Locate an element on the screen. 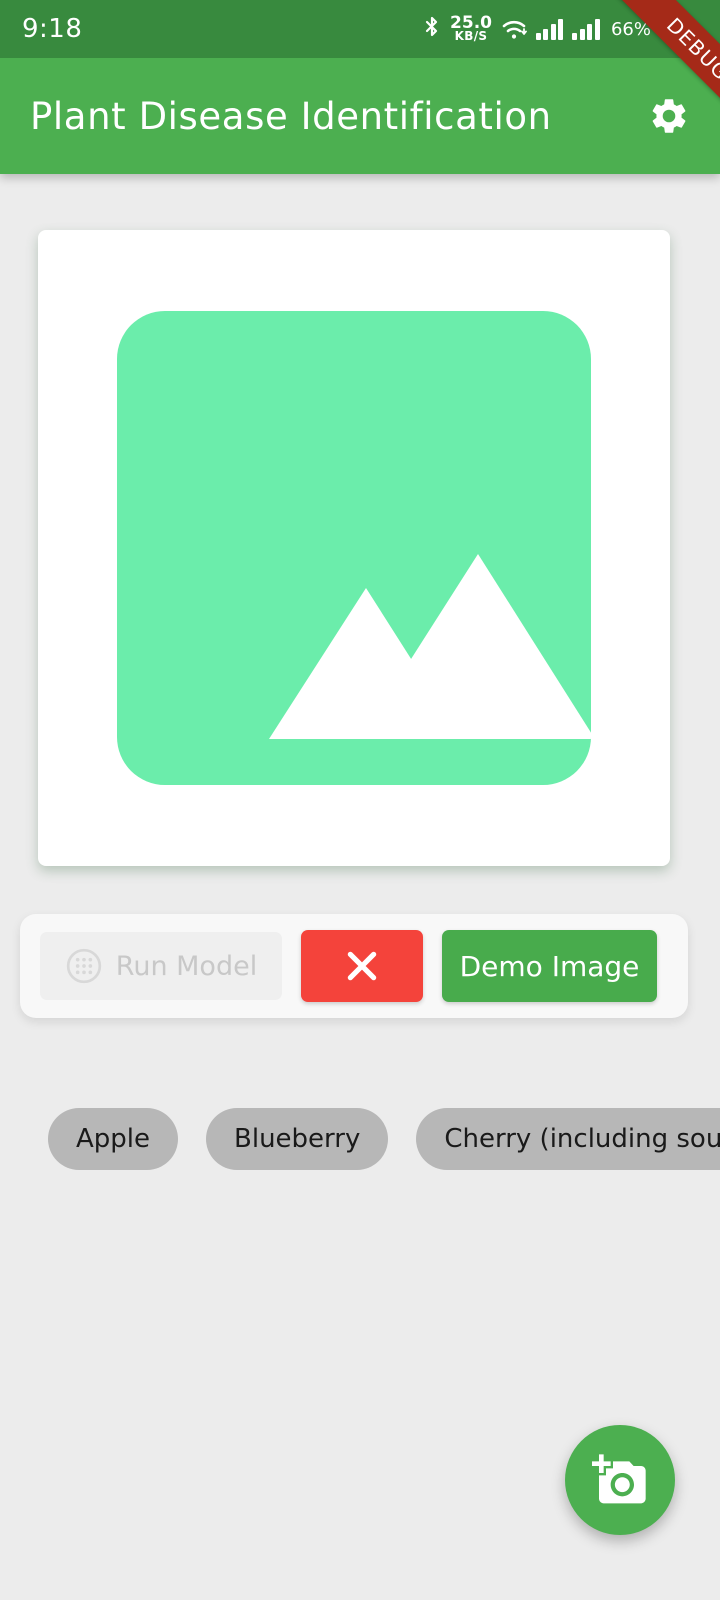  chip-label: Cherry (including sour) is located at coordinates (582, 1139).